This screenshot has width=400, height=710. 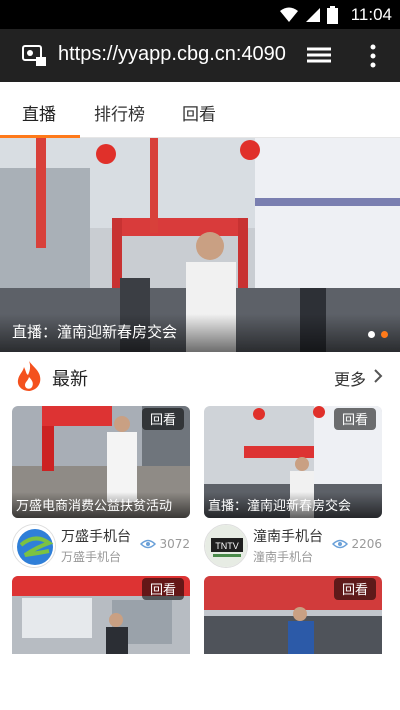 I want to click on video-thumbnail: 回看 万盛电商消费公益扶贫活动, so click(x=101, y=462).